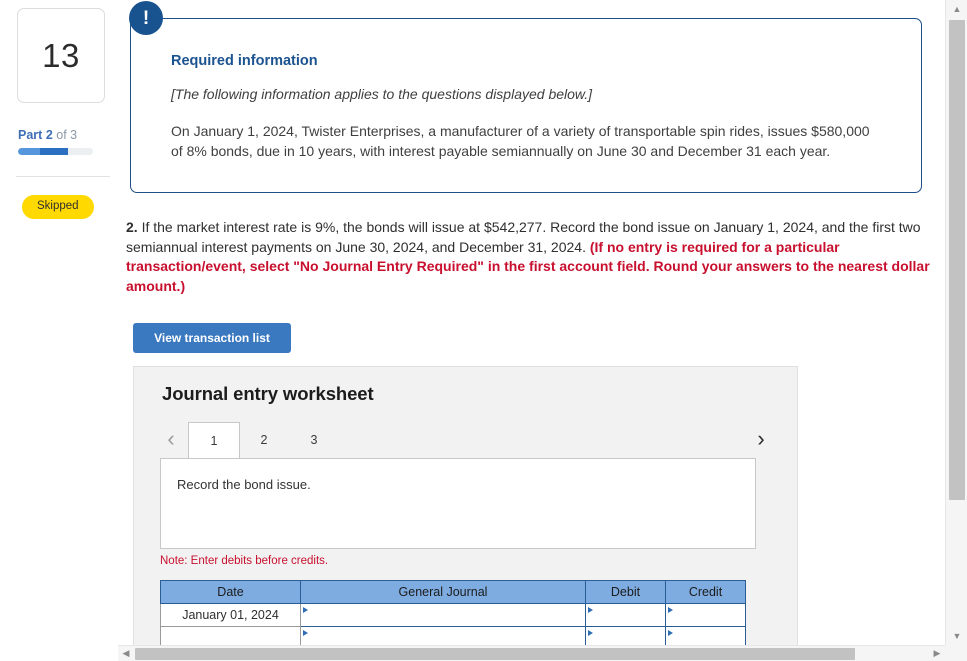  I want to click on question-sidebar: 13 Part 2 of 3 Skipped, so click(59, 322).